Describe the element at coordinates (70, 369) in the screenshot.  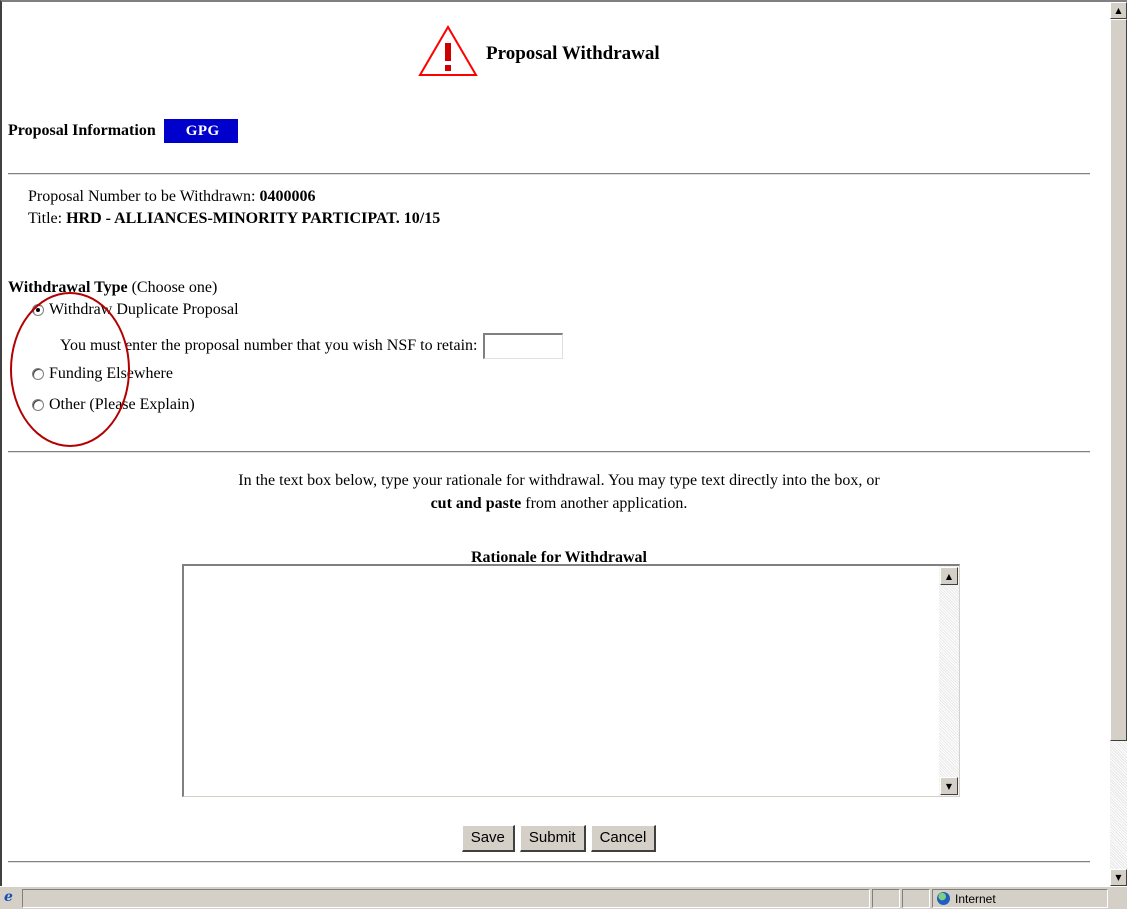
I see `annotation-circle` at that location.